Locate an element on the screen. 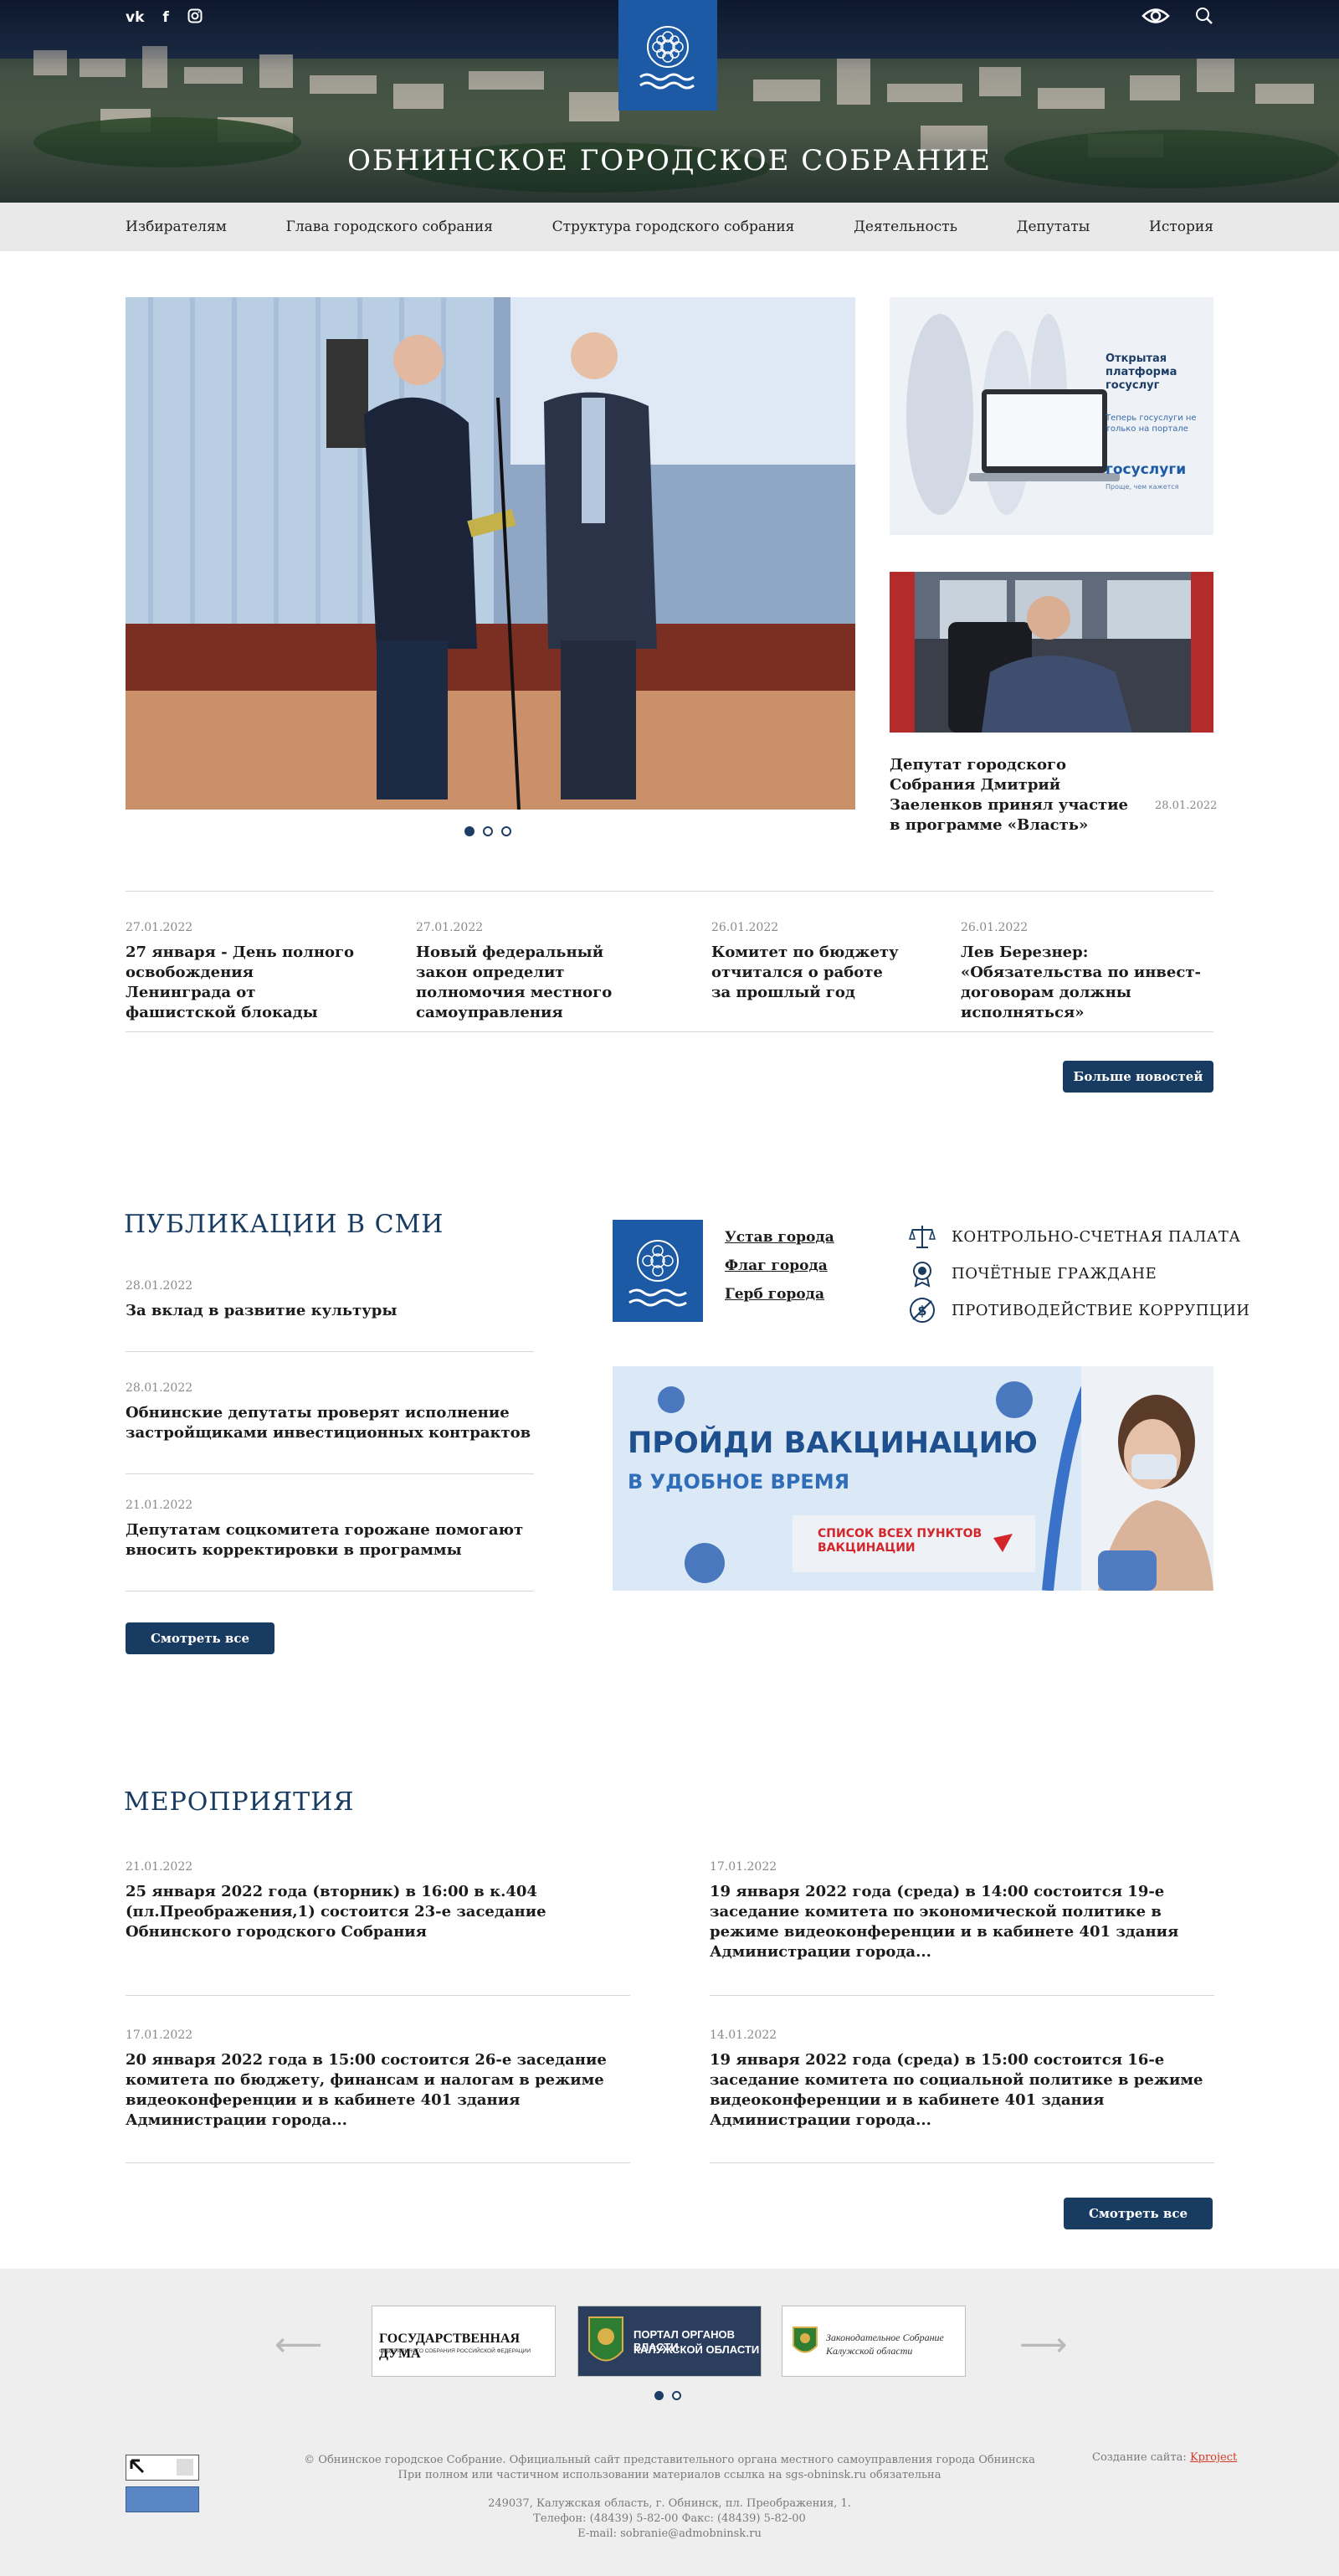  gosuslugi-logo: госуслуги is located at coordinates (1146, 470).